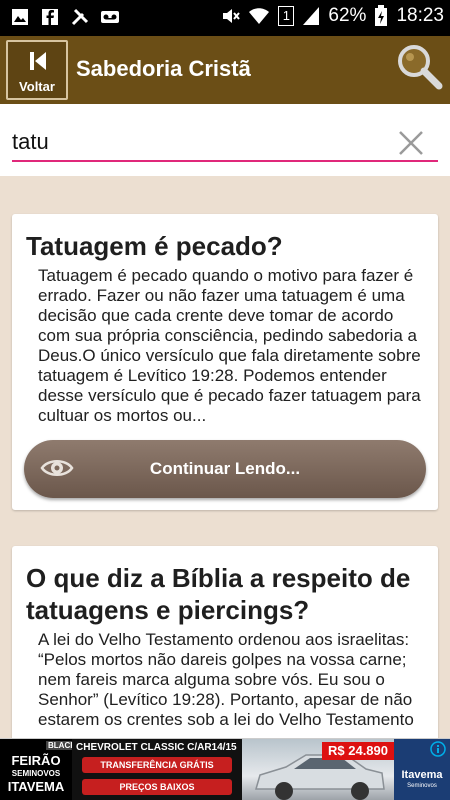  I want to click on ad-brand-name: Itavema, so click(422, 775).